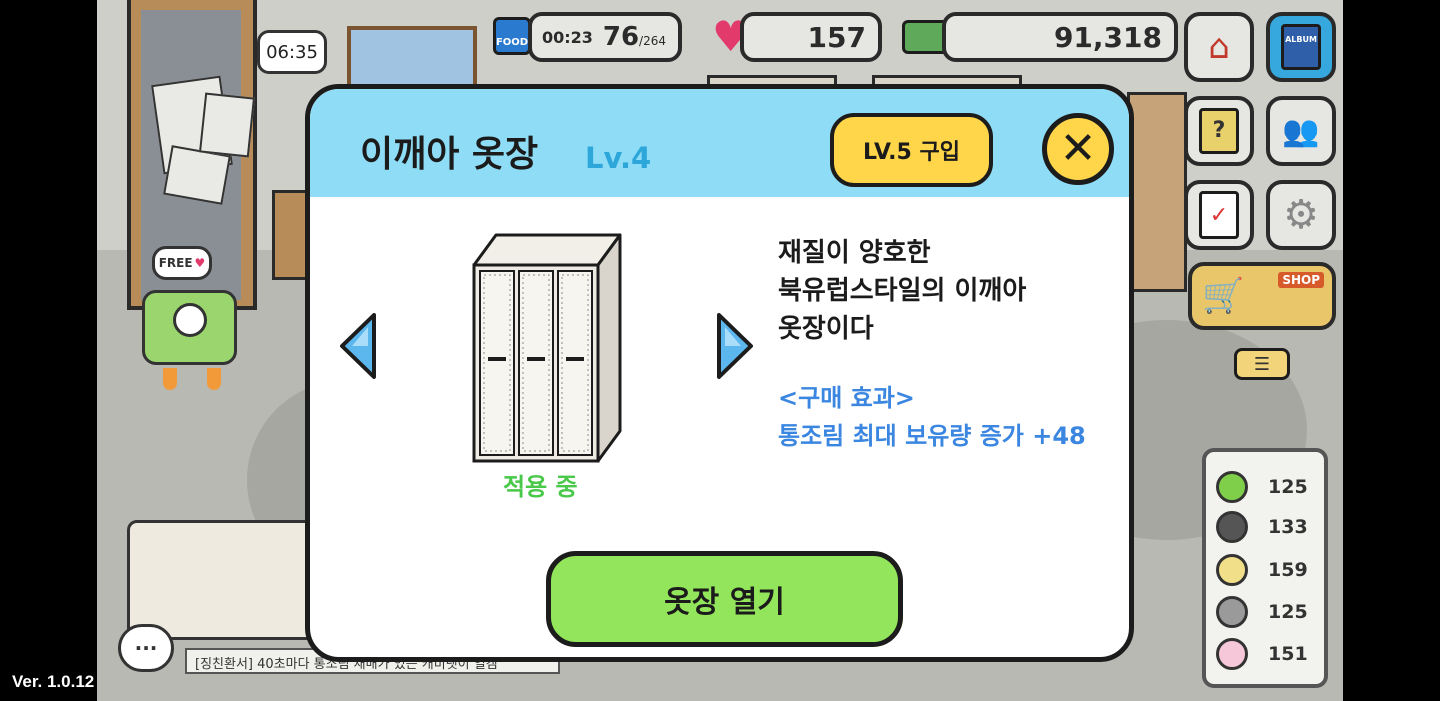 This screenshot has height=701, width=1440. Describe the element at coordinates (735, 346) in the screenshot. I see `next-arrow-icon` at that location.